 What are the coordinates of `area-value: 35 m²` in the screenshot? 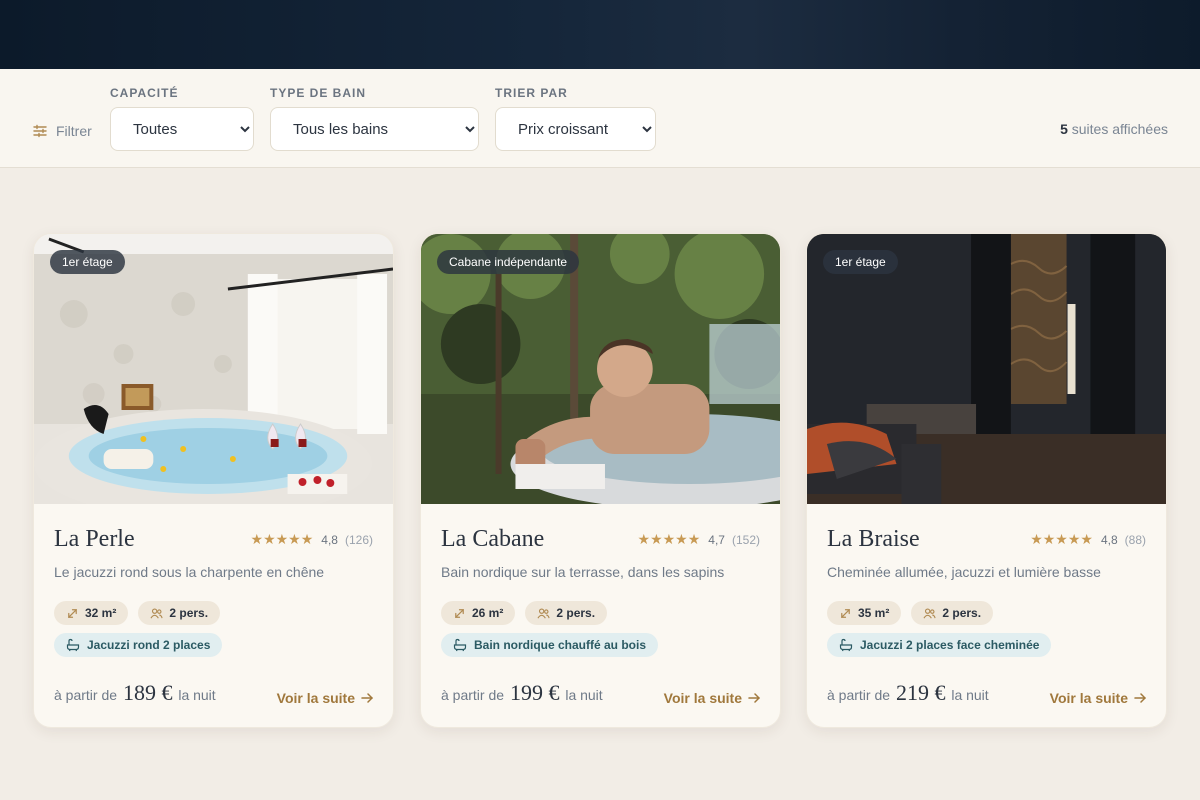 It's located at (874, 613).